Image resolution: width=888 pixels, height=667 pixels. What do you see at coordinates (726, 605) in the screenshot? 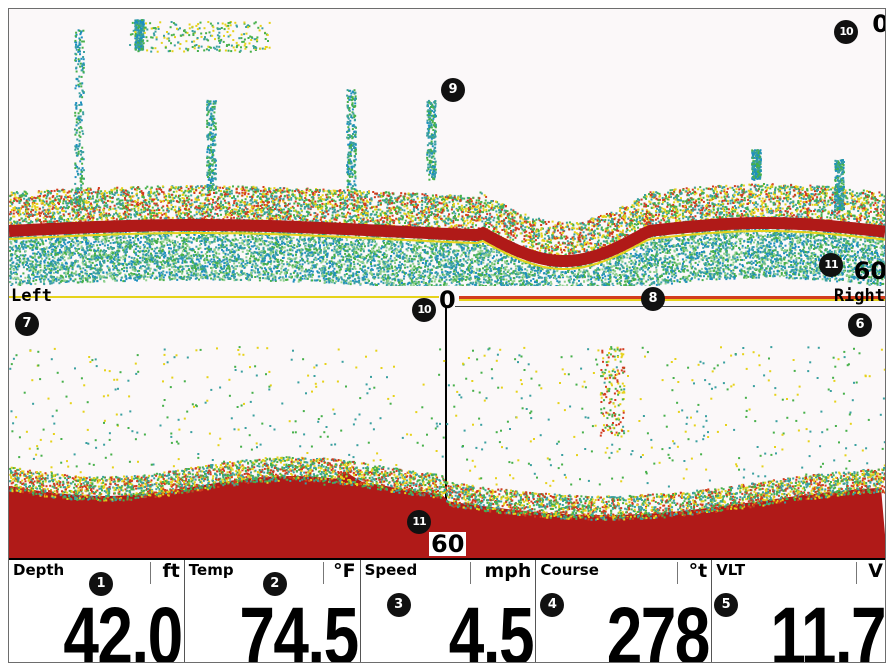
I see `callout-voltage: 5` at bounding box center [726, 605].